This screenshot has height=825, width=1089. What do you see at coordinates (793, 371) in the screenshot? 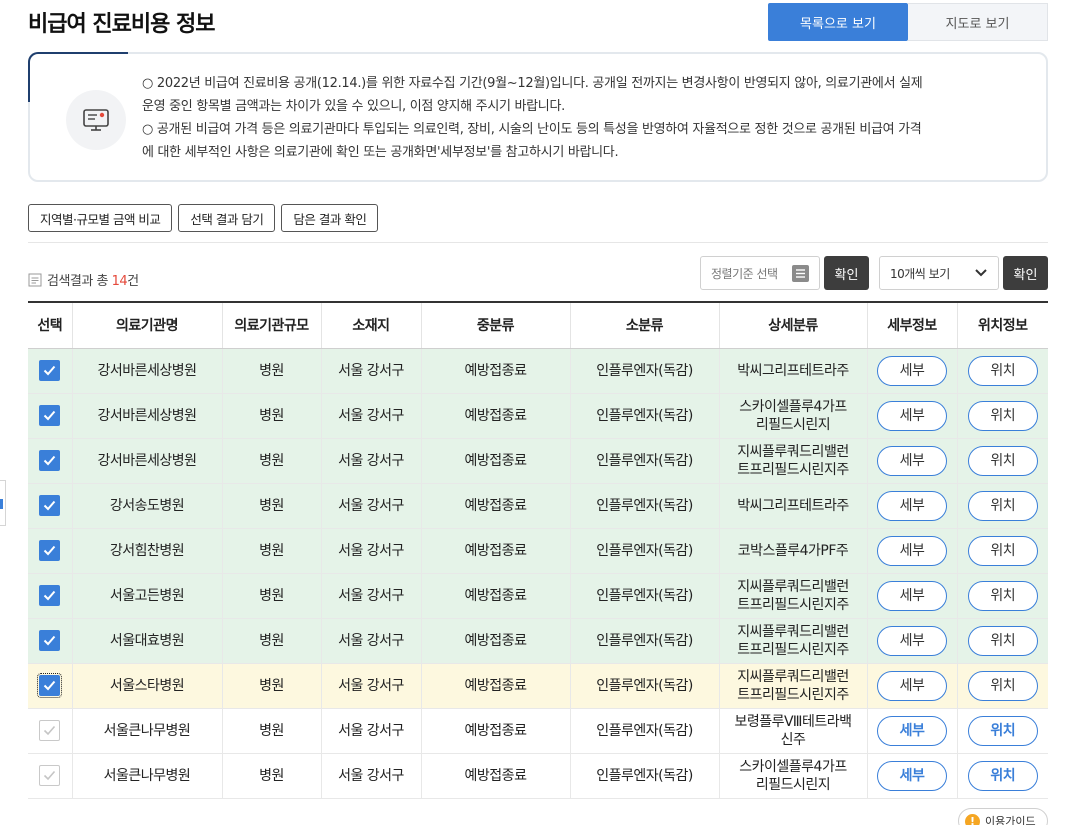
I see `detail-category: 박씨그리프테트라주` at bounding box center [793, 371].